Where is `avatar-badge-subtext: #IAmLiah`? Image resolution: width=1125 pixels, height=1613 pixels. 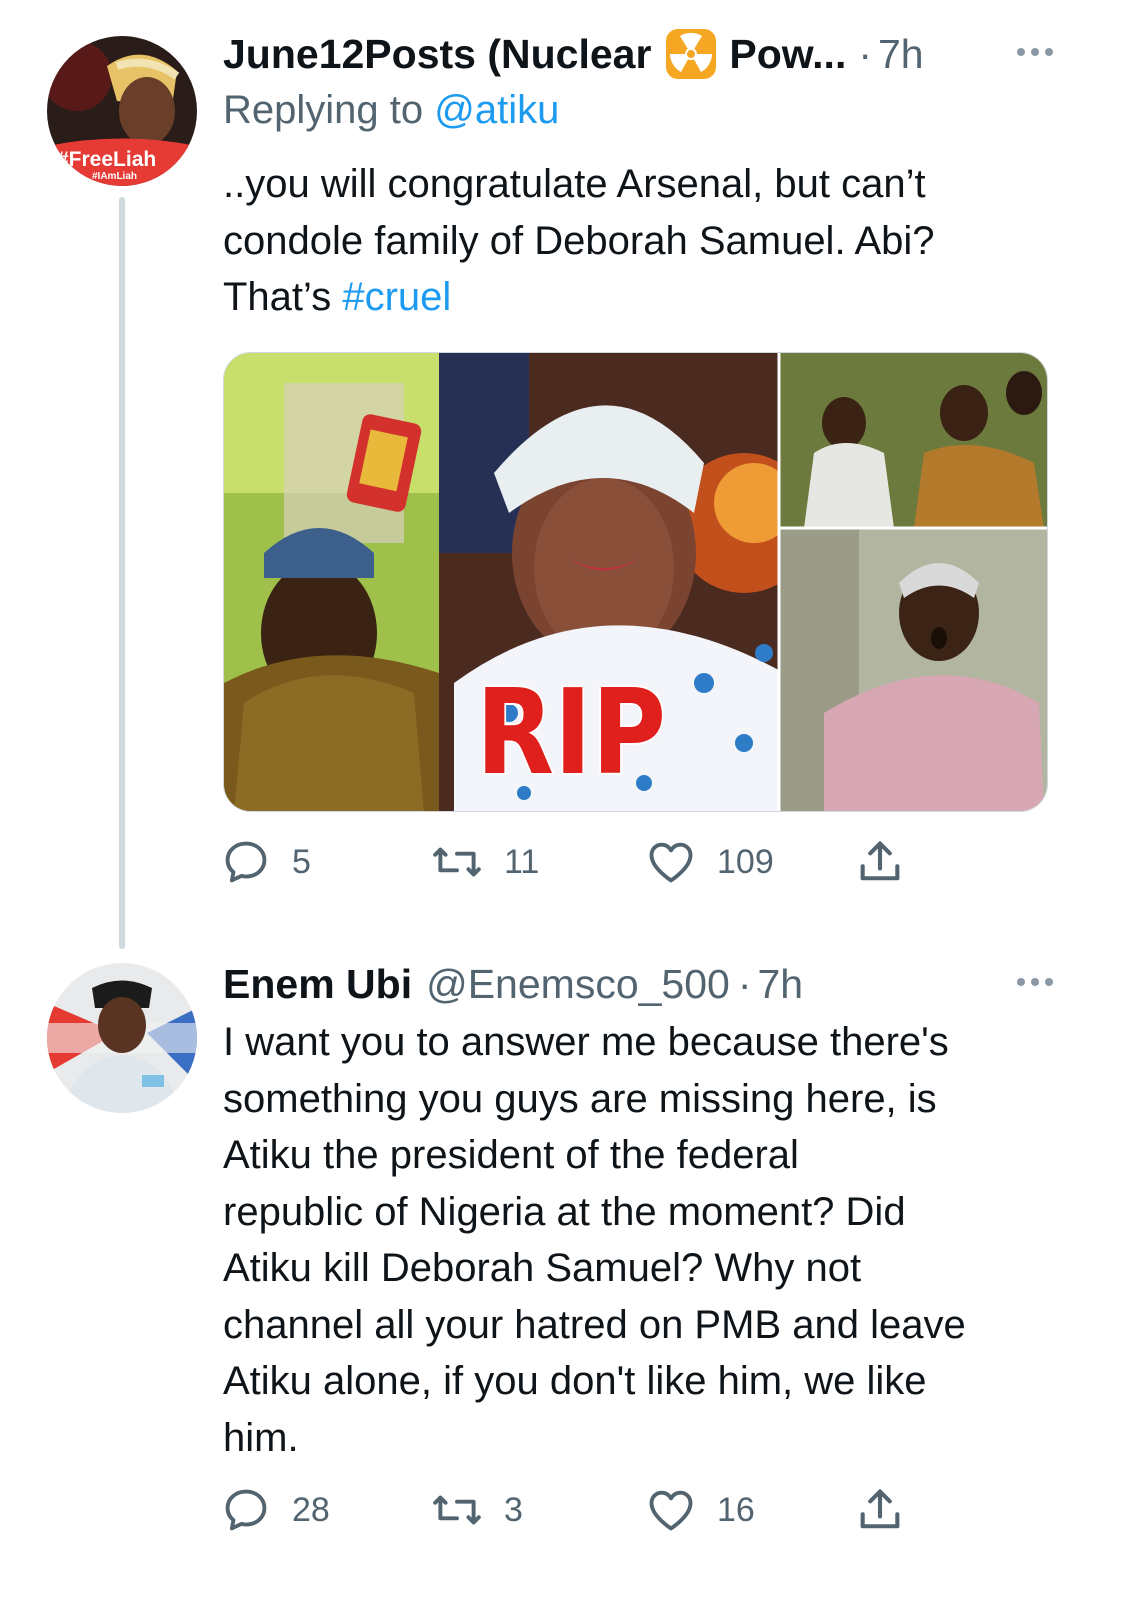 avatar-badge-subtext: #IAmLiah is located at coordinates (114, 176).